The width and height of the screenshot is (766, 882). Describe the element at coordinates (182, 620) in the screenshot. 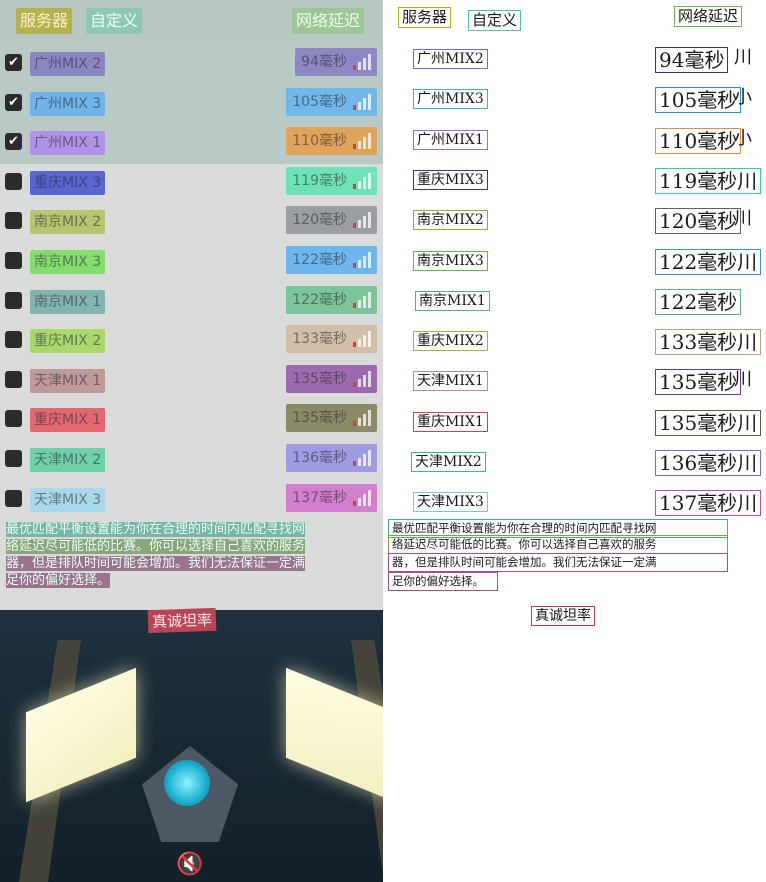

I see `brand-tag: 真诚坦率` at that location.